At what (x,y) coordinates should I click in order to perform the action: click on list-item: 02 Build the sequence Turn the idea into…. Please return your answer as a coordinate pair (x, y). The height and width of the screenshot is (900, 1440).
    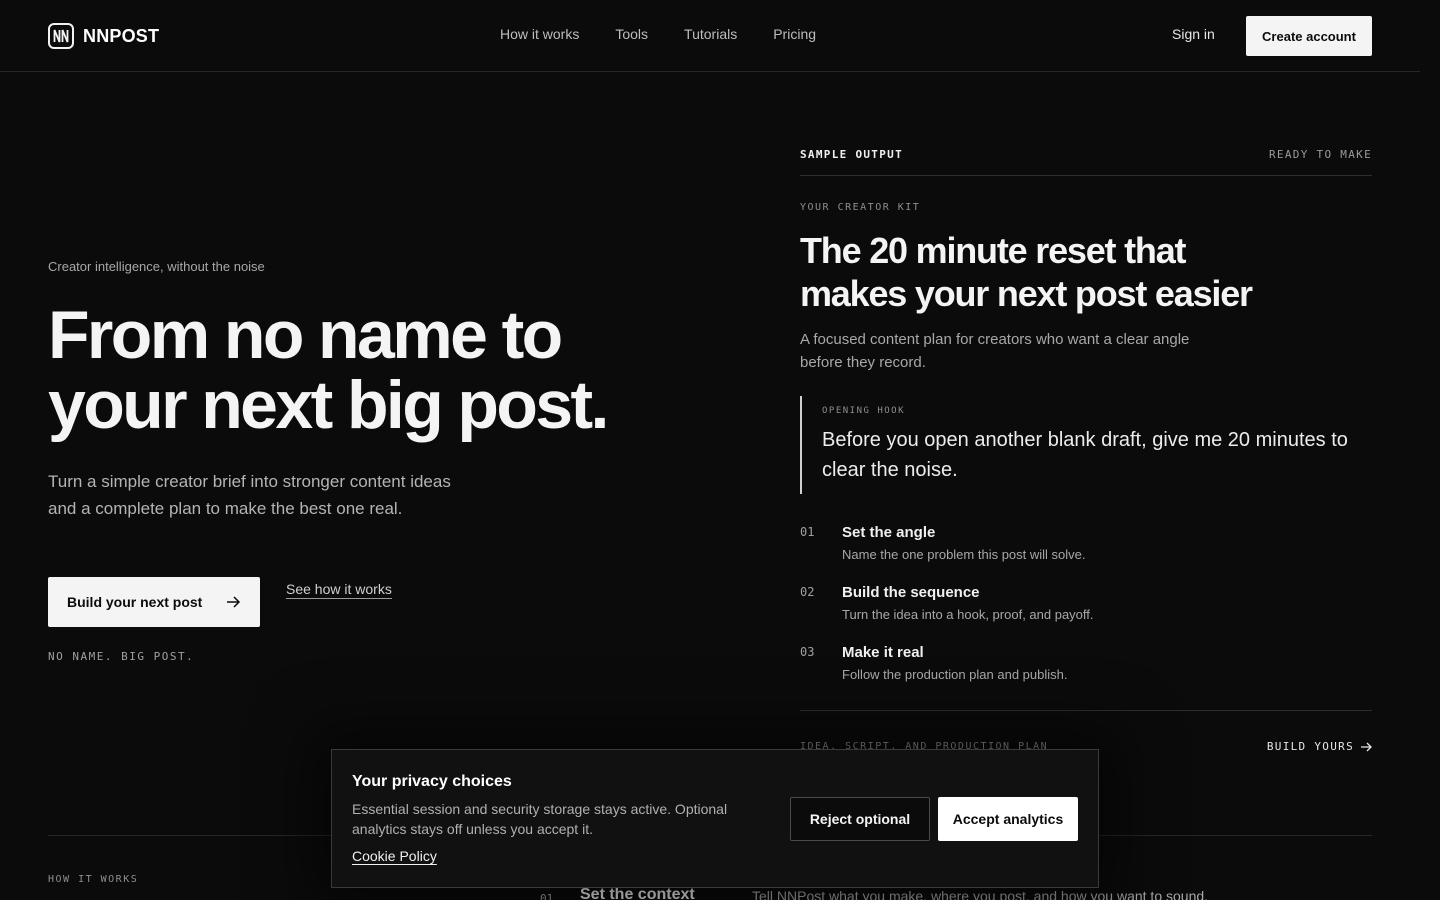
    Looking at the image, I should click on (1086, 612).